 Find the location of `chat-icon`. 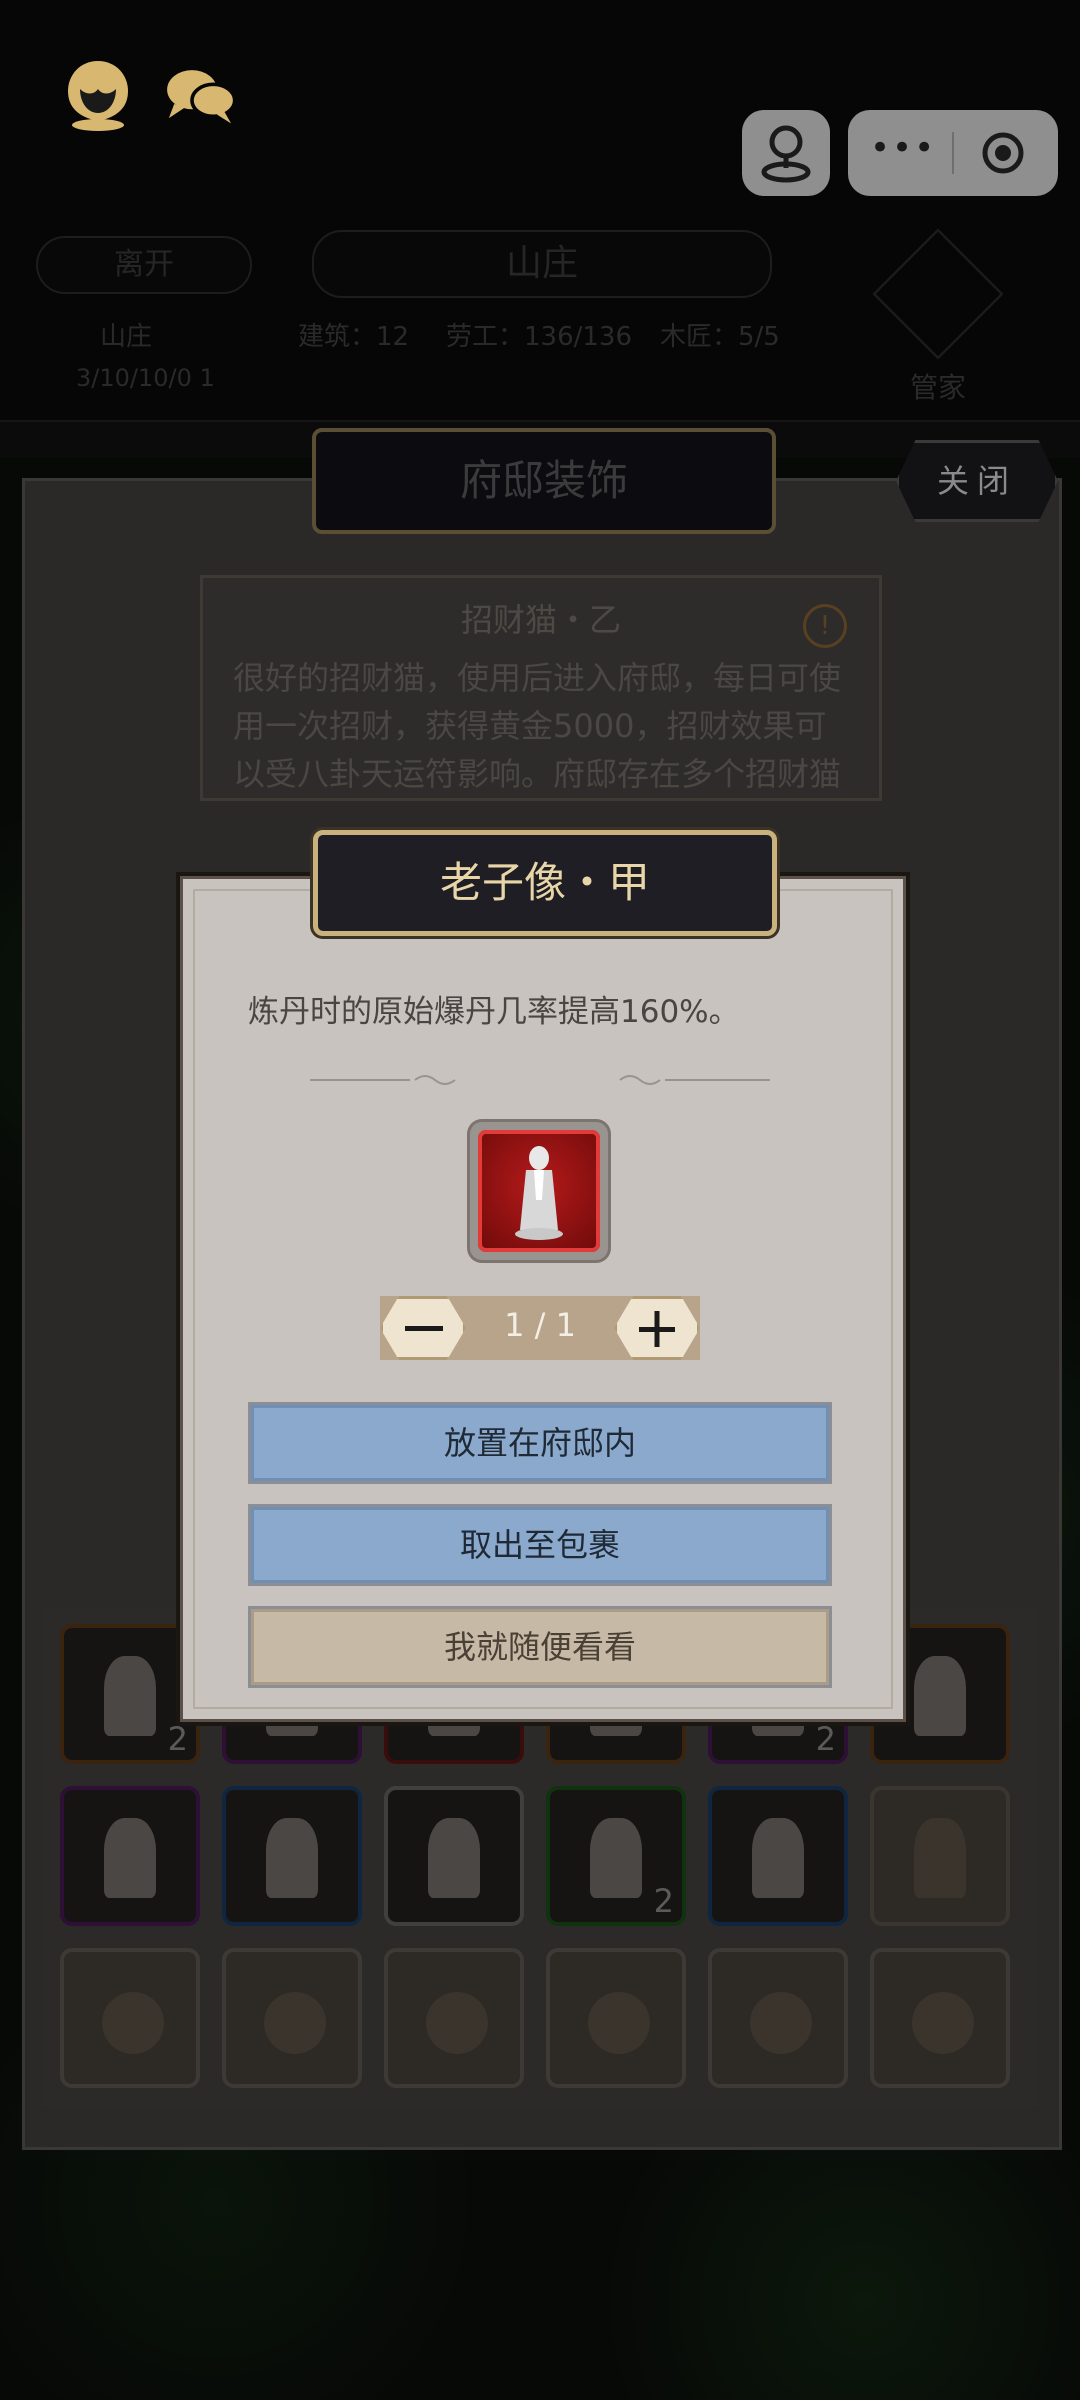

chat-icon is located at coordinates (200, 95).